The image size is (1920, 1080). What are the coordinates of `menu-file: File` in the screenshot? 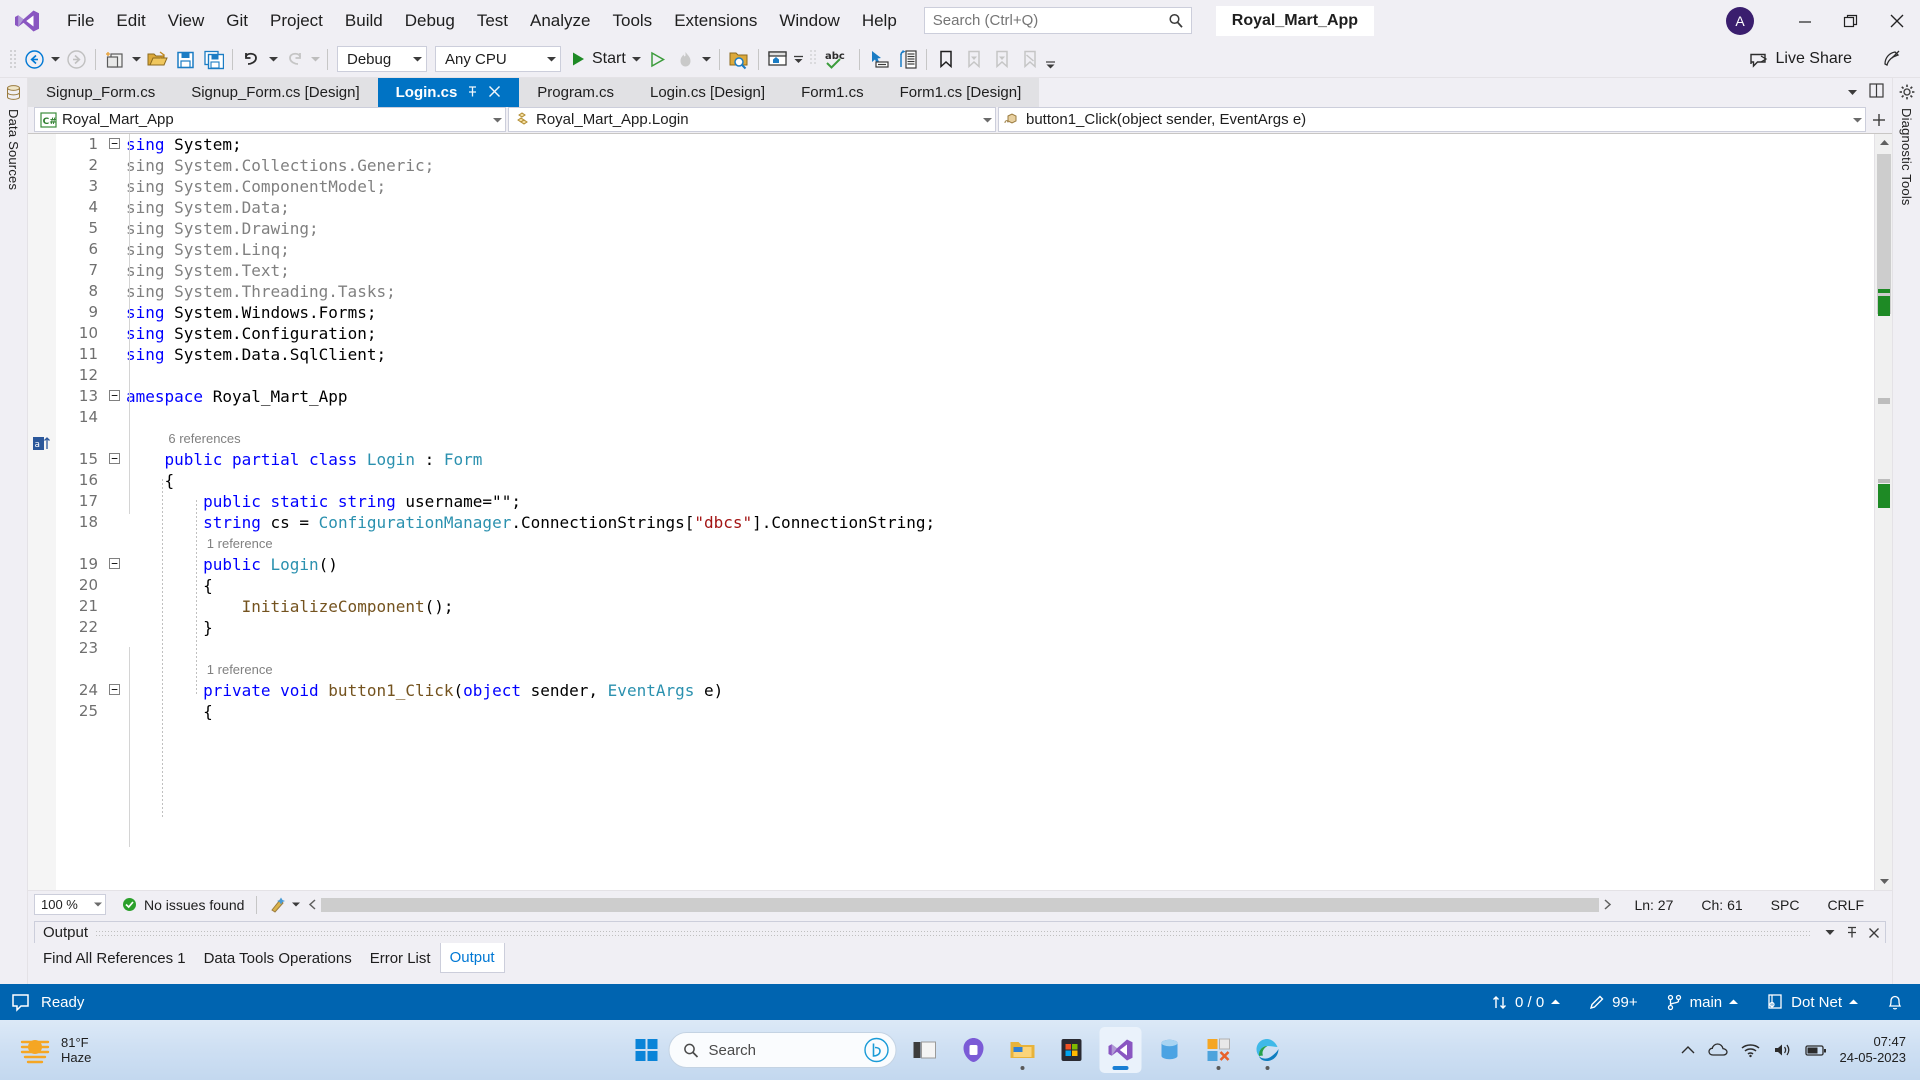 It's located at (80, 21).